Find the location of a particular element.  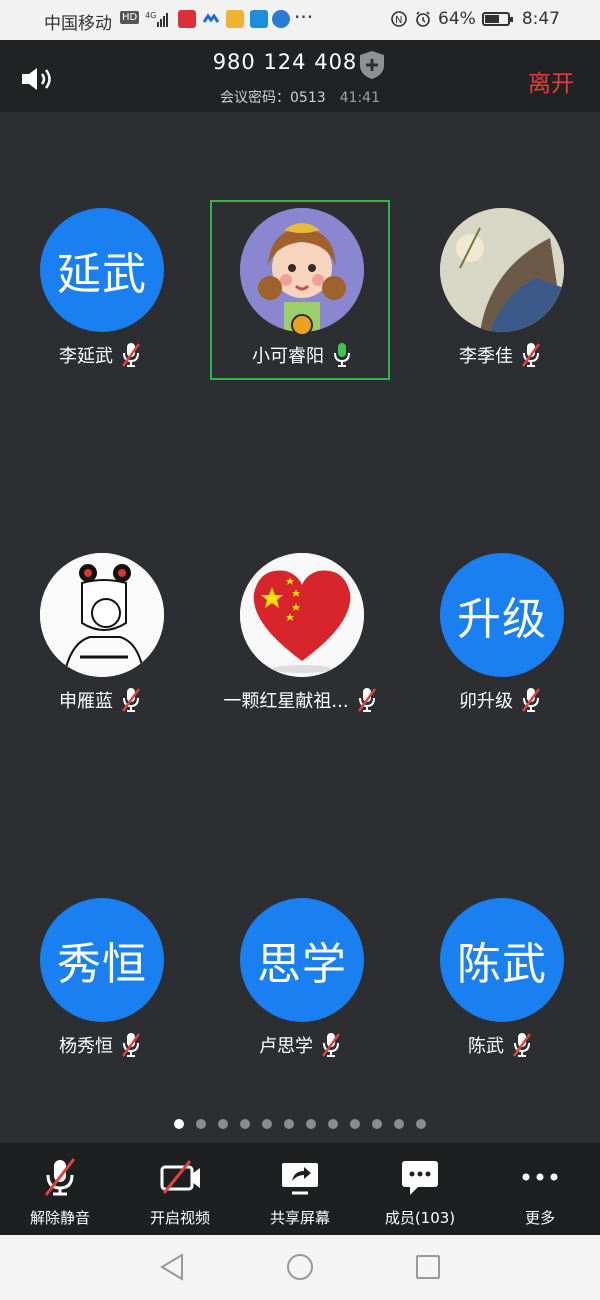

status-right: N 64% 8:47 is located at coordinates (475, 19).